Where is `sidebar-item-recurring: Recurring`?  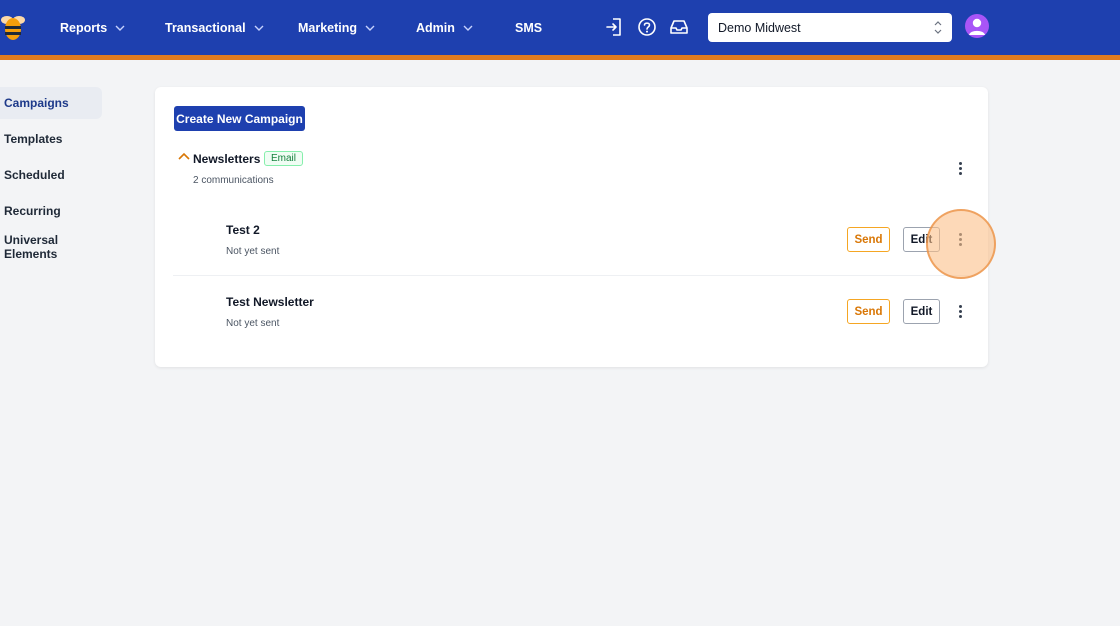
sidebar-item-recurring: Recurring is located at coordinates (51, 211).